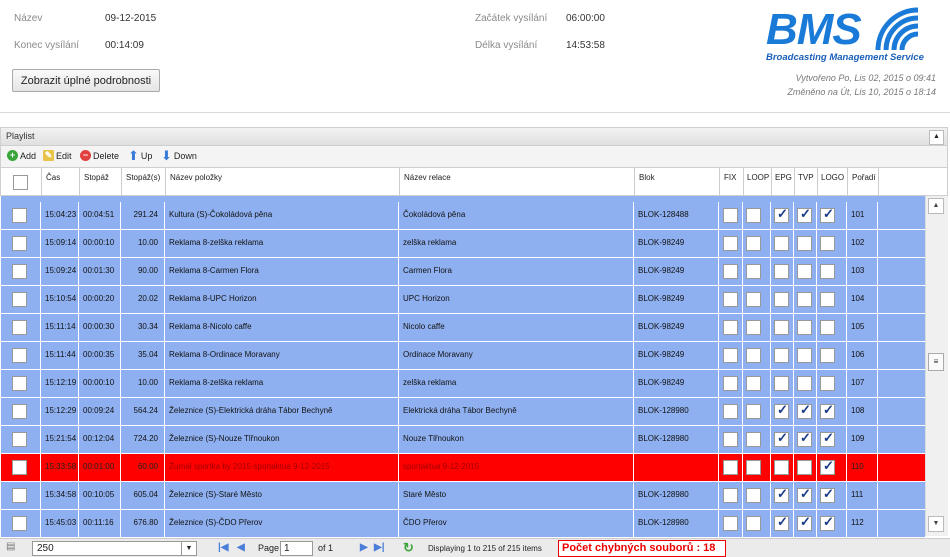  What do you see at coordinates (196, 177) in the screenshot?
I see `col-nazev-polozky: Název položky` at bounding box center [196, 177].